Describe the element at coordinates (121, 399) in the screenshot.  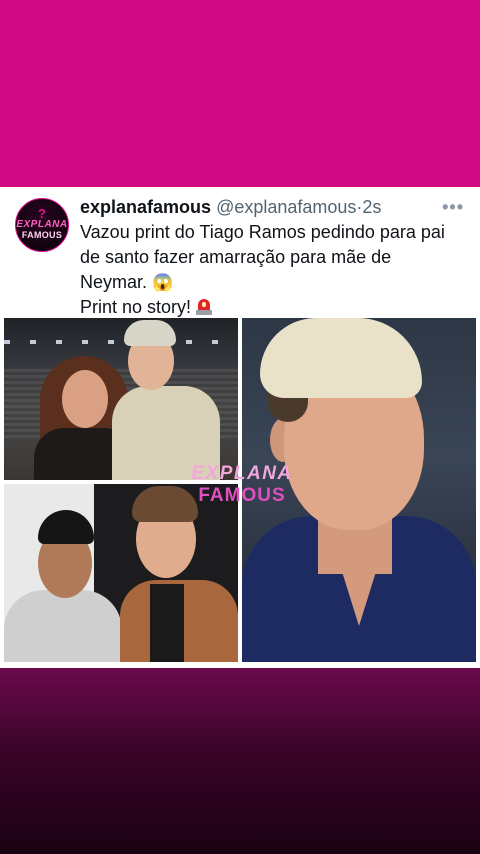
I see `photo-stadium-couple` at that location.